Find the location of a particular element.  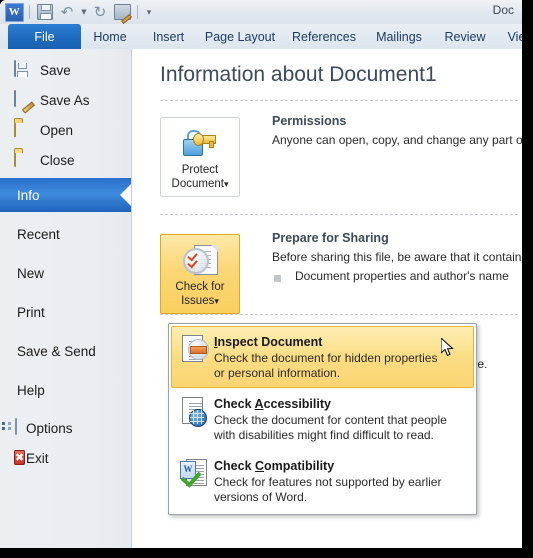

document-title: Doc is located at coordinates (503, 10).